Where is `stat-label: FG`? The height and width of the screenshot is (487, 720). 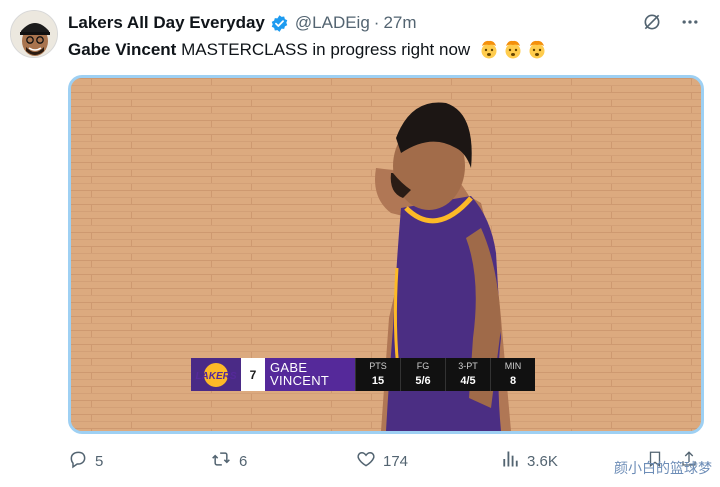 stat-label: FG is located at coordinates (423, 366).